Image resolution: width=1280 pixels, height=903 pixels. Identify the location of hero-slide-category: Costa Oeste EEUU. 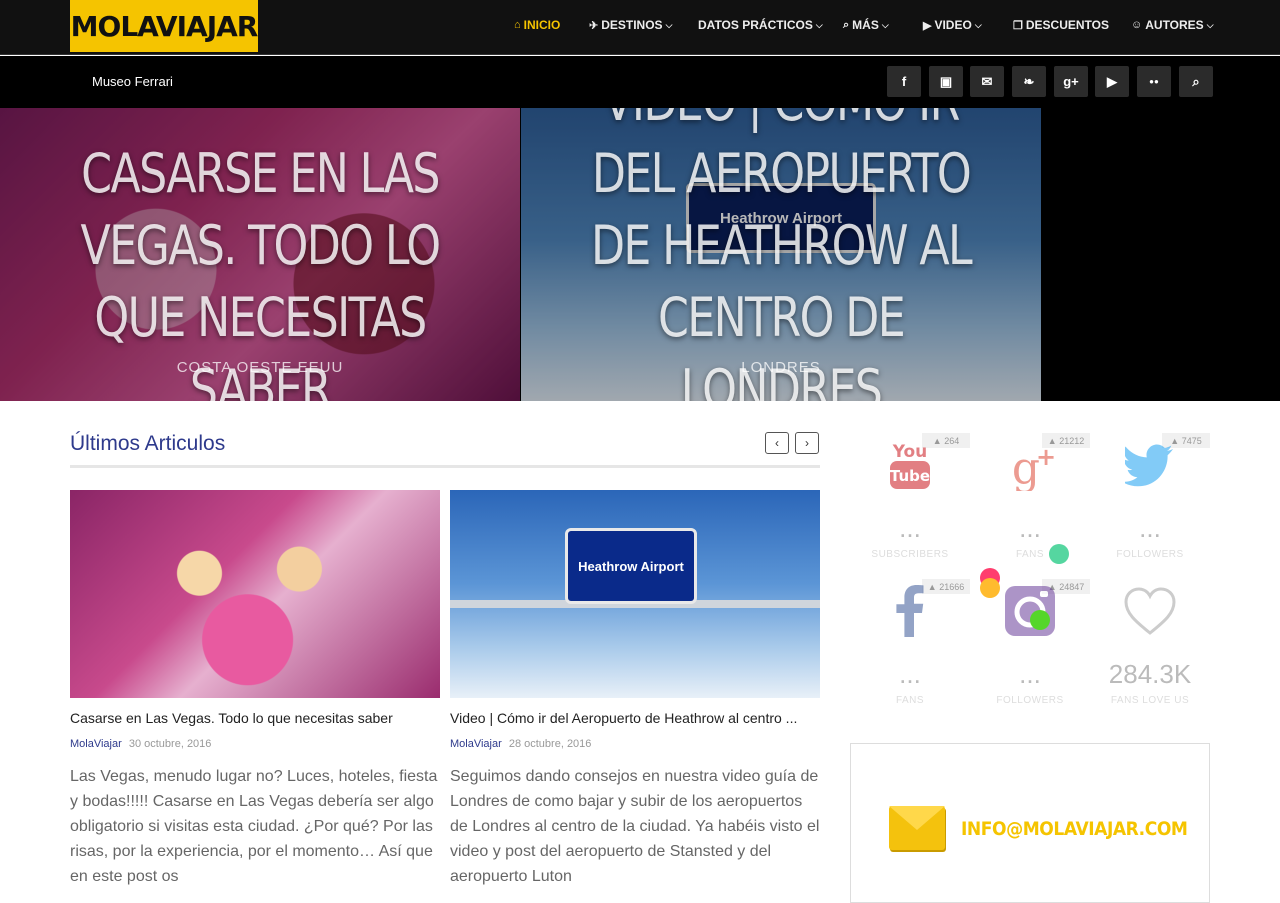
(260, 367).